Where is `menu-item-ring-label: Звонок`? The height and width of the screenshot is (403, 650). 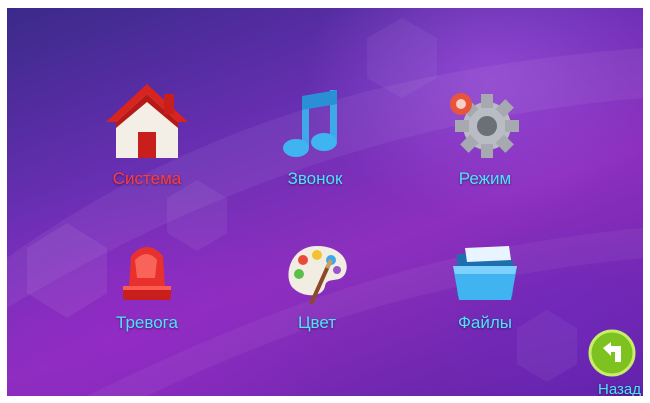 menu-item-ring-label: Звонок is located at coordinates (315, 178).